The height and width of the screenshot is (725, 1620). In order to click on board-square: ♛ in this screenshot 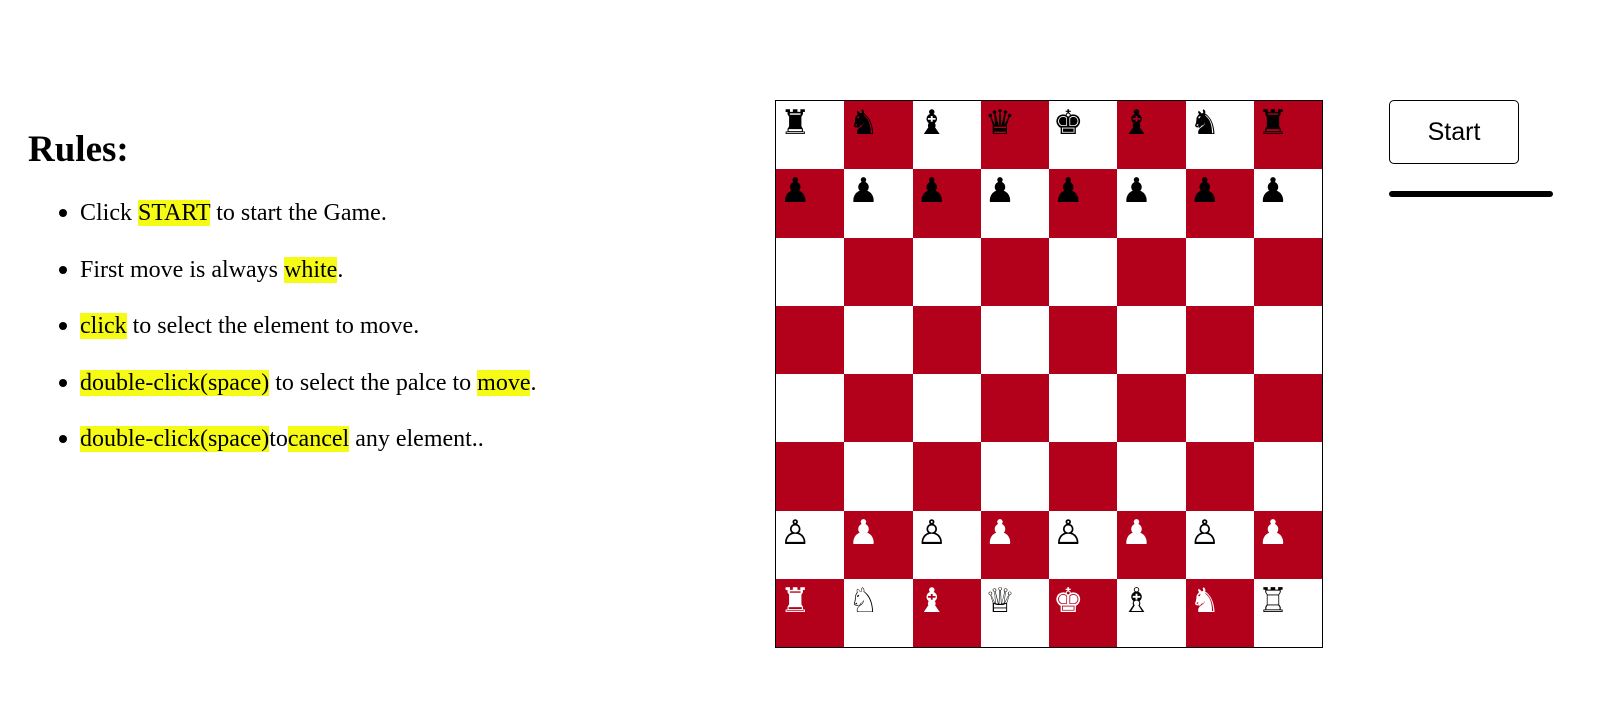, I will do `click(1014, 135)`.